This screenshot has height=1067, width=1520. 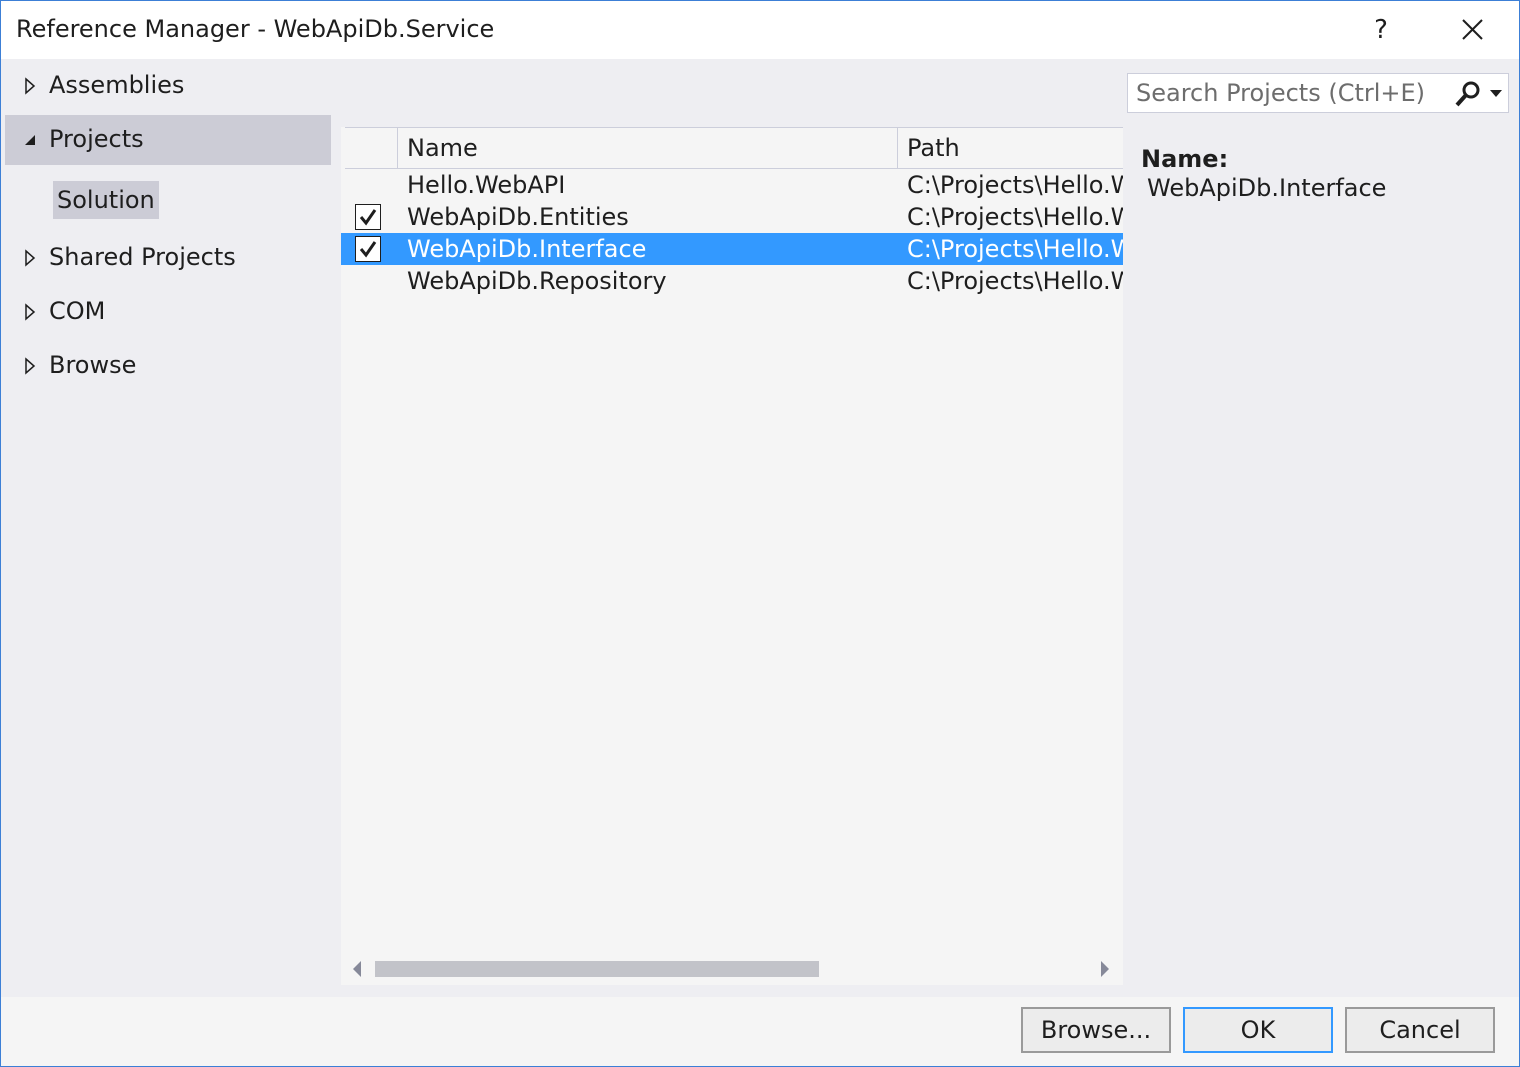 What do you see at coordinates (30, 140) in the screenshot?
I see `collapse-arrow-icon` at bounding box center [30, 140].